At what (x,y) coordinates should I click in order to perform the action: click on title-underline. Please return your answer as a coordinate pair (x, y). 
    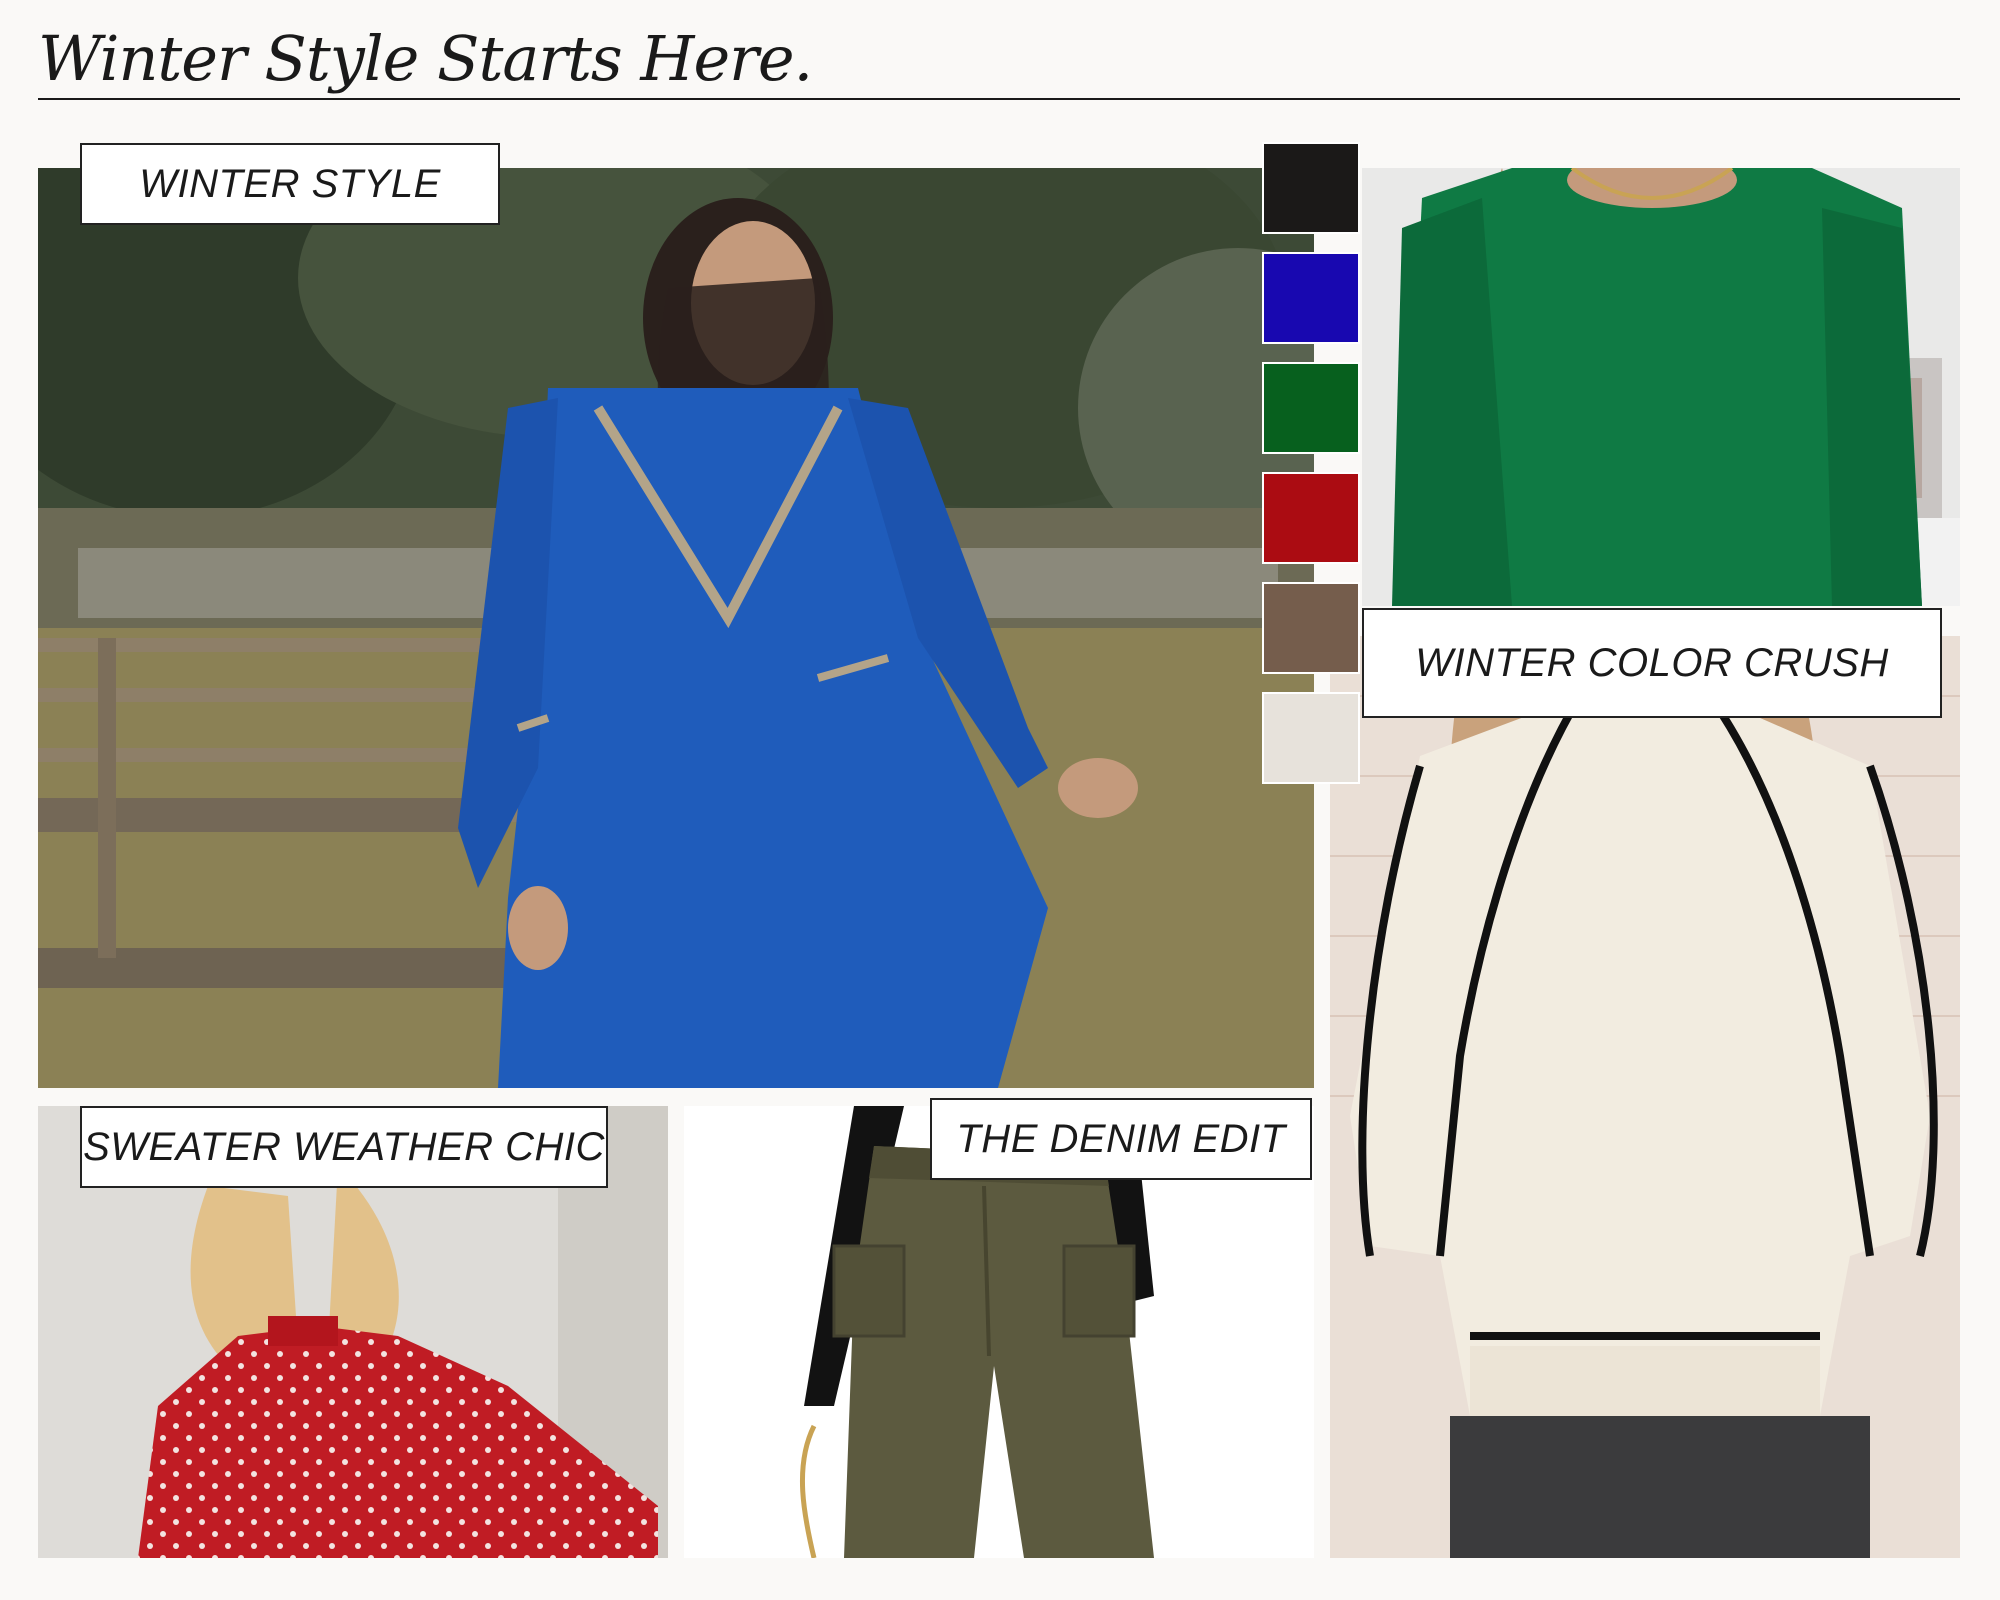
    Looking at the image, I should click on (999, 99).